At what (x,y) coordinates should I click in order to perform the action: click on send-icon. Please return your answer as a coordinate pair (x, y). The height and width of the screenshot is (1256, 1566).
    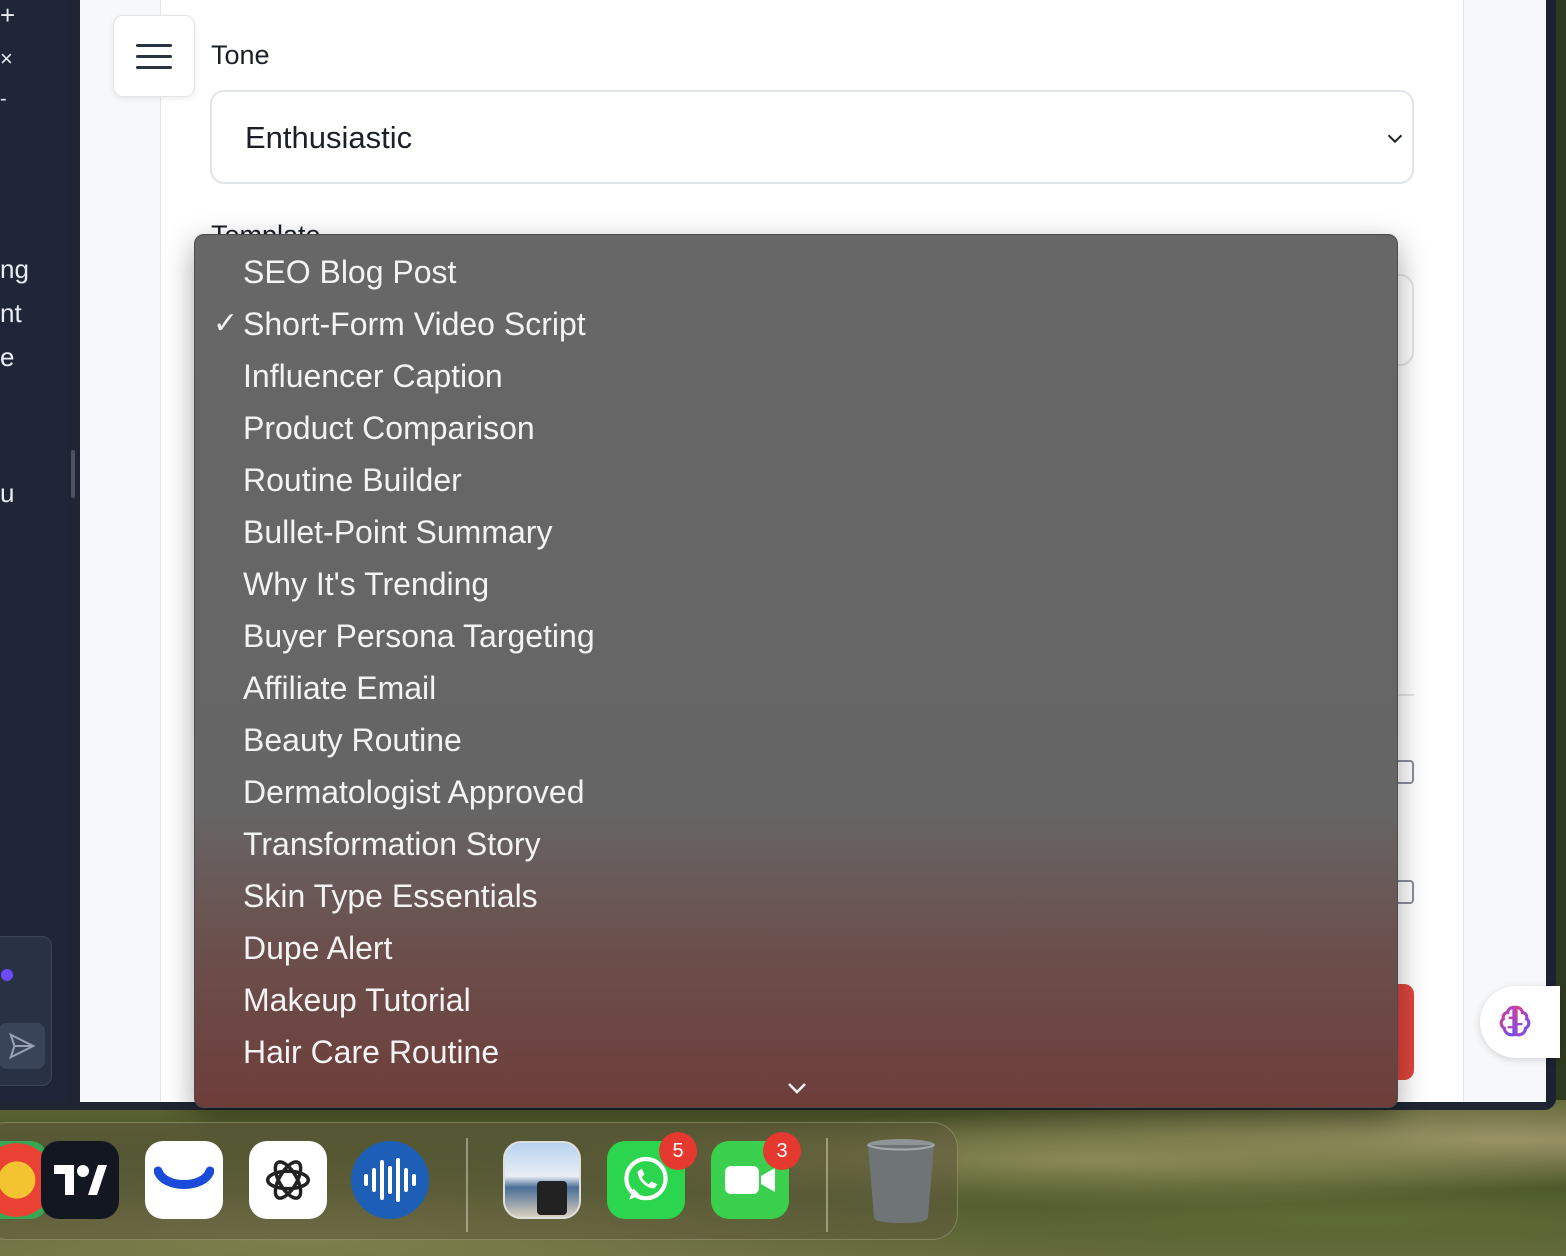
    Looking at the image, I should click on (22, 1046).